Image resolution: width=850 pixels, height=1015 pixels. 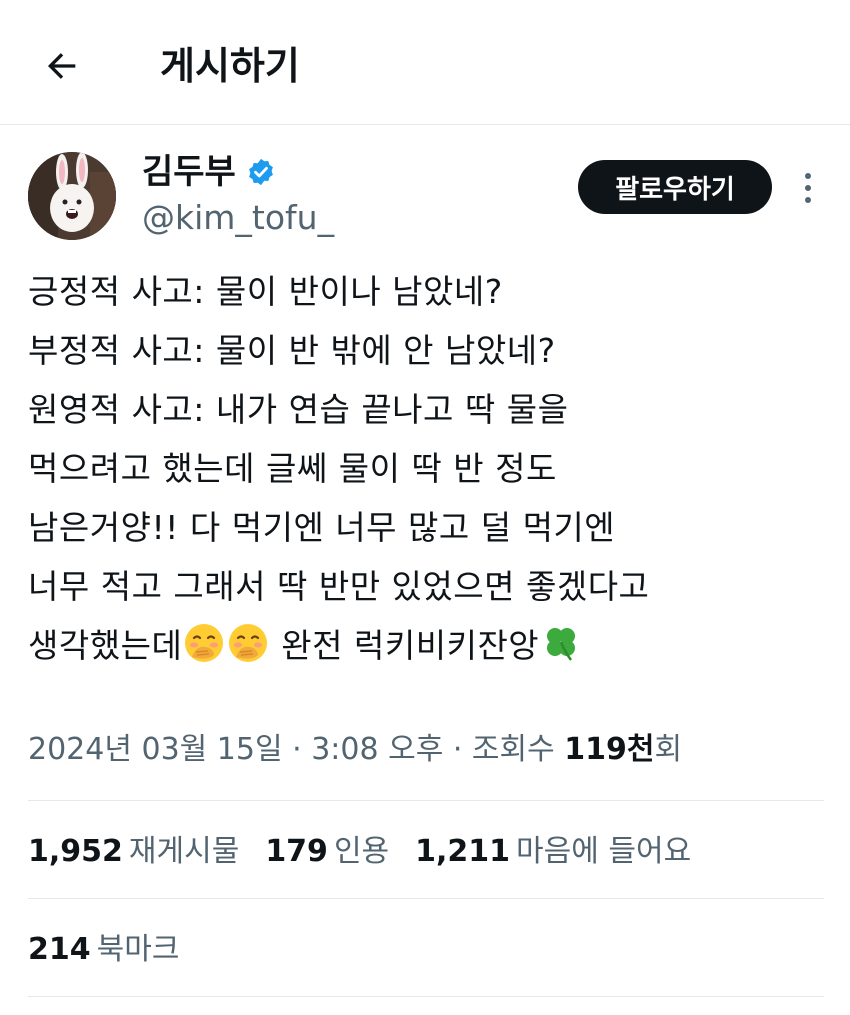 I want to click on page-title: 게시하기, so click(x=230, y=66).